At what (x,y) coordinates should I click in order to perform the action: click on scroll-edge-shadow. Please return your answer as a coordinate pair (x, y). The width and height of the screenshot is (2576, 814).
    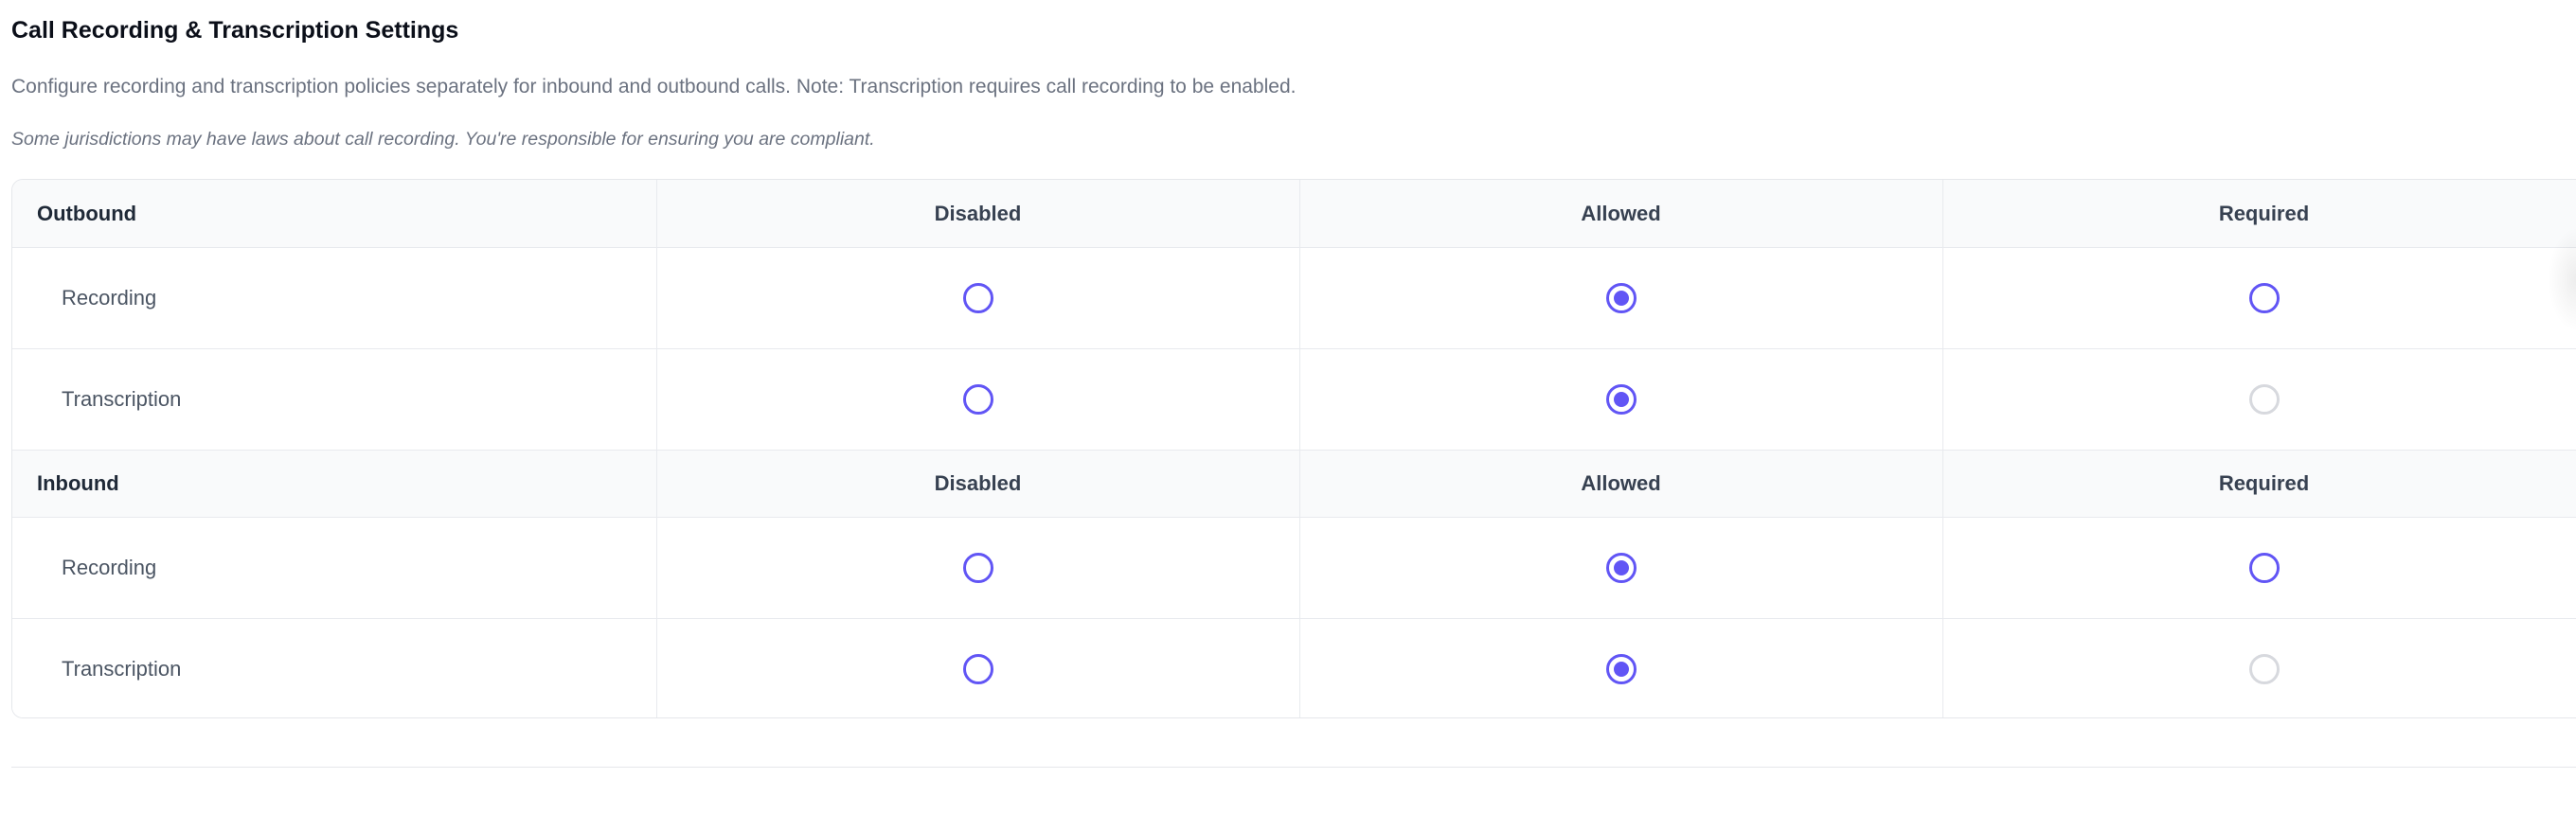
    Looking at the image, I should click on (2562, 279).